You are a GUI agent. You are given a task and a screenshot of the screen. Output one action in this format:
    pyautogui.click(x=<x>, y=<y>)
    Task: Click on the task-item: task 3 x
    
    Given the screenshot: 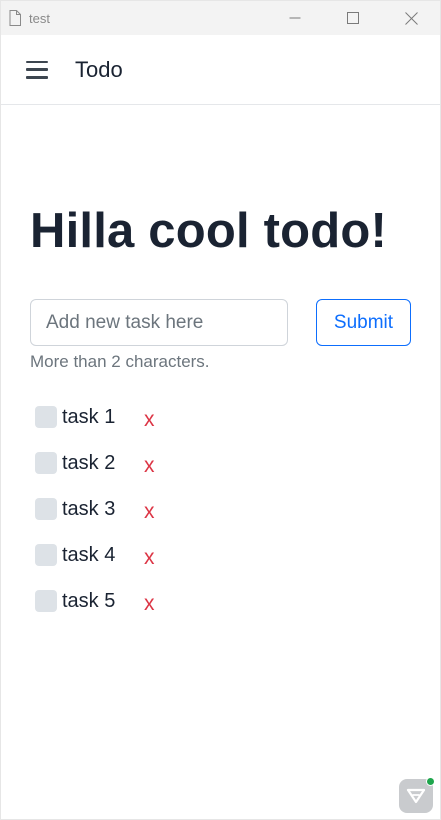 What is the action you would take?
    pyautogui.click(x=220, y=509)
    